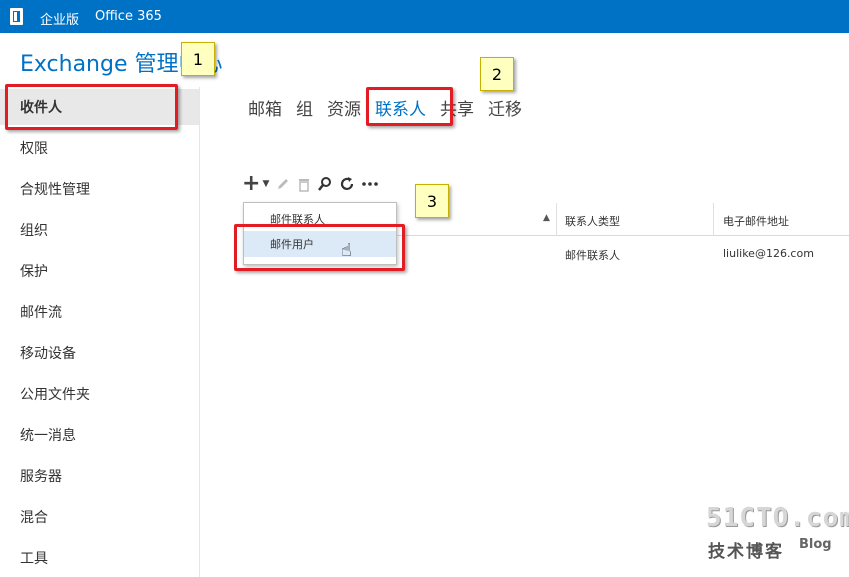 The width and height of the screenshot is (849, 577). What do you see at coordinates (99, 394) in the screenshot?
I see `sidebar-item-public-folders: 公用文件夹` at bounding box center [99, 394].